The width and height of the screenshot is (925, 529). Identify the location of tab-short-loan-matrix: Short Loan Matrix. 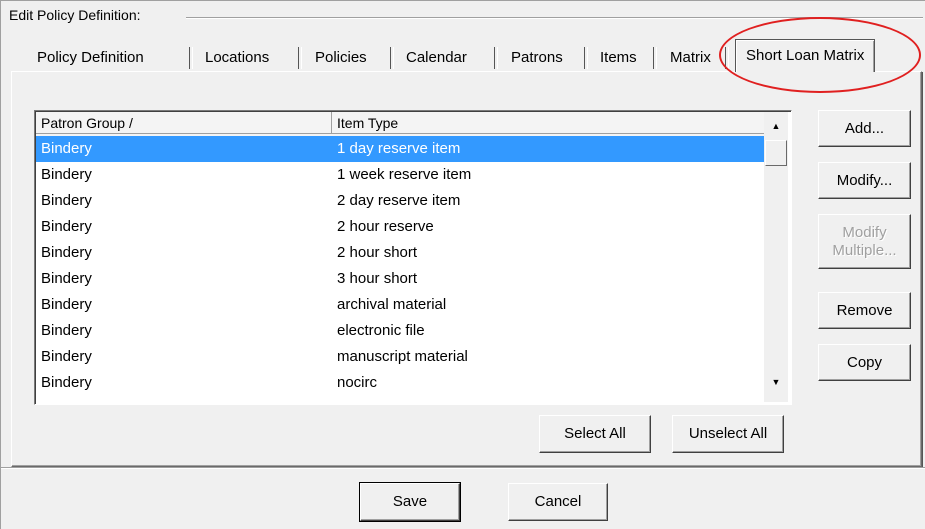
(805, 55).